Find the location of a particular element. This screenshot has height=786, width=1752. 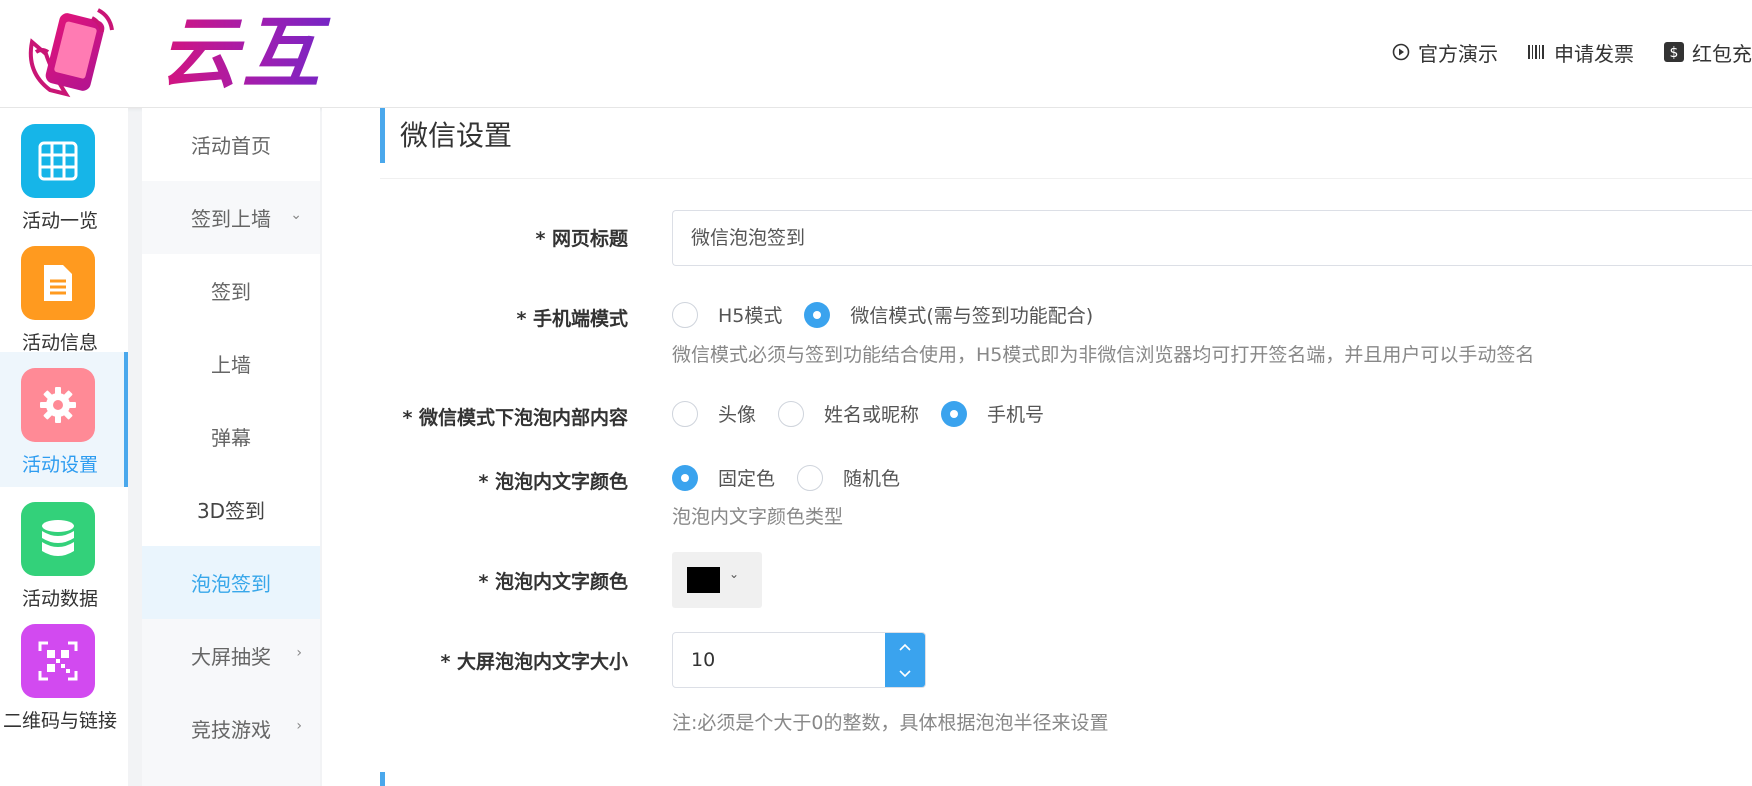

radio-option-h5: H5模式 is located at coordinates (727, 314).